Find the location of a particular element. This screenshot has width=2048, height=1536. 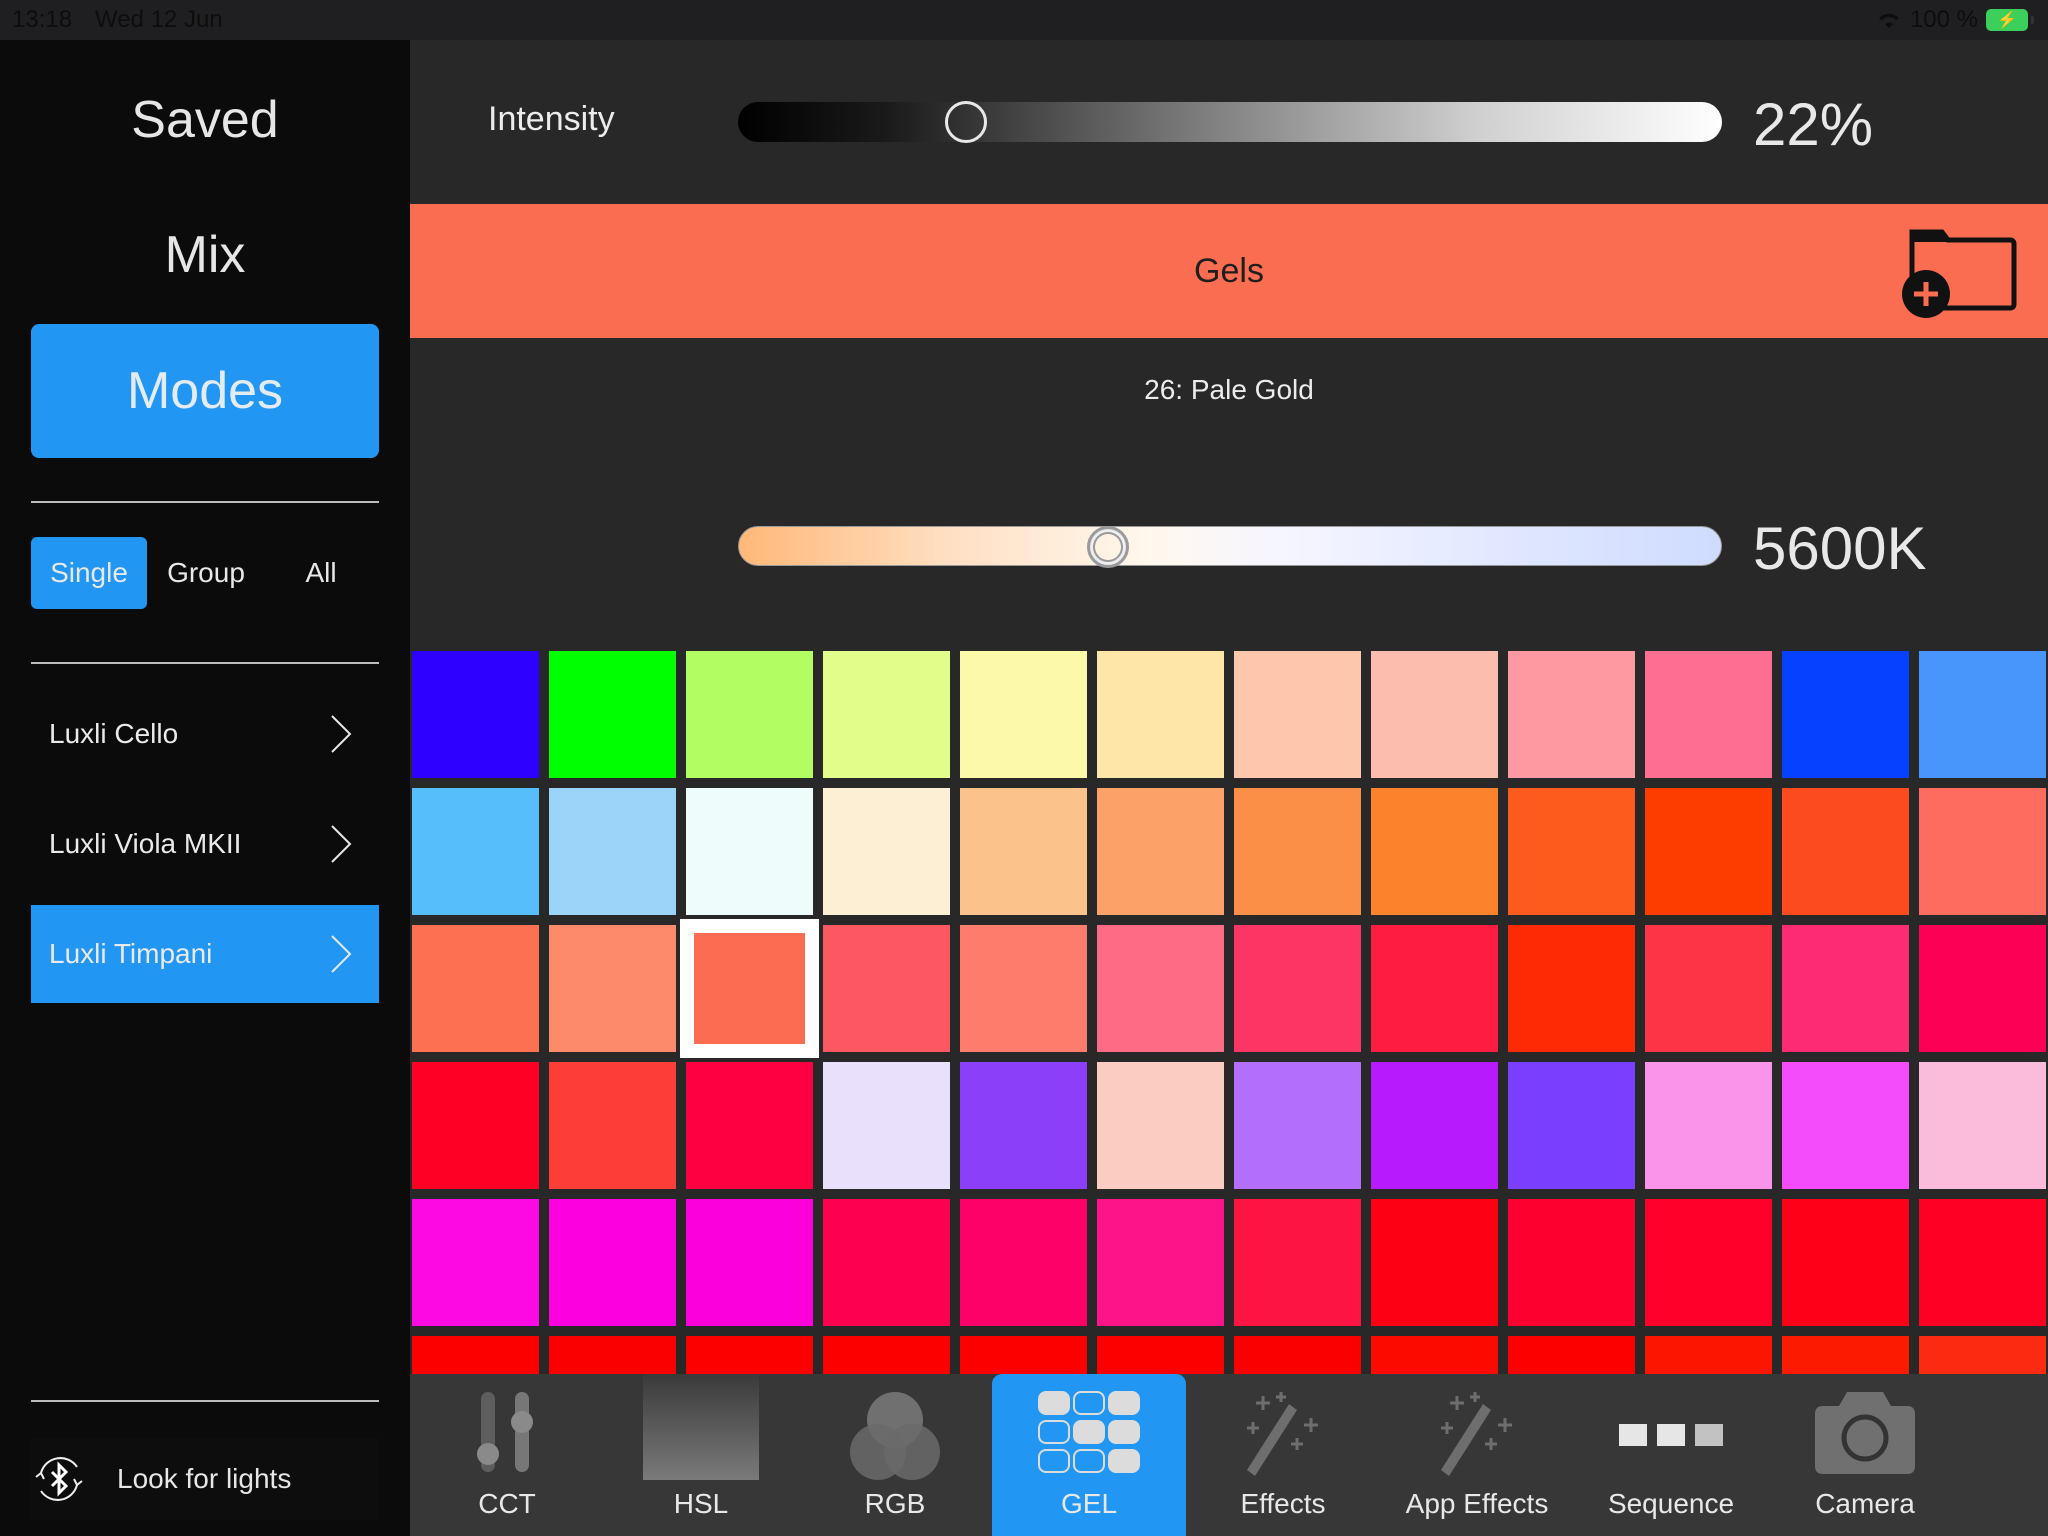

add-folder-icon is located at coordinates (1960, 274).